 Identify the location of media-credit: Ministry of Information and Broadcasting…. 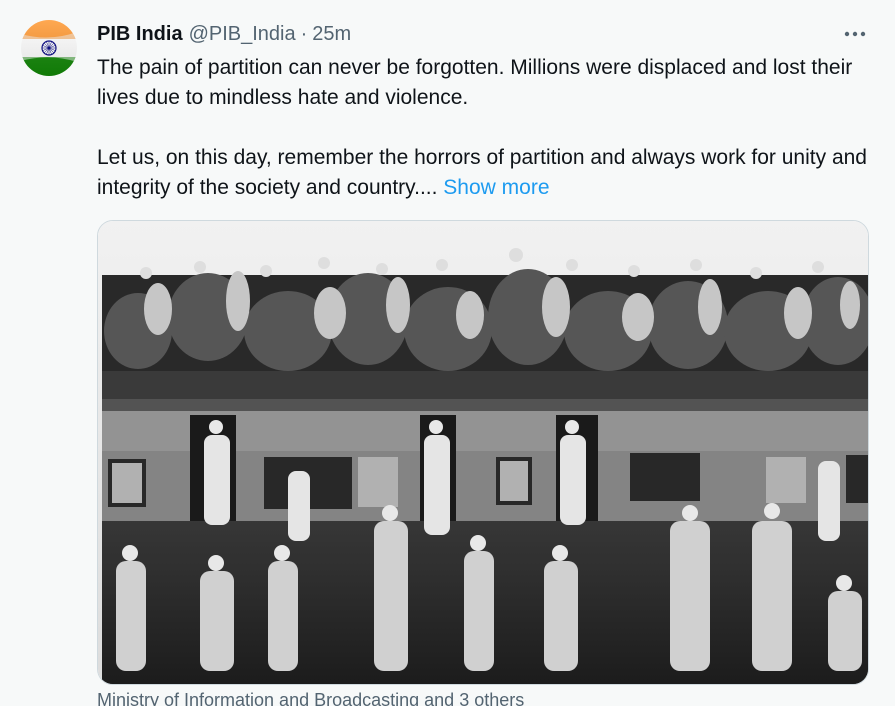
(310, 698).